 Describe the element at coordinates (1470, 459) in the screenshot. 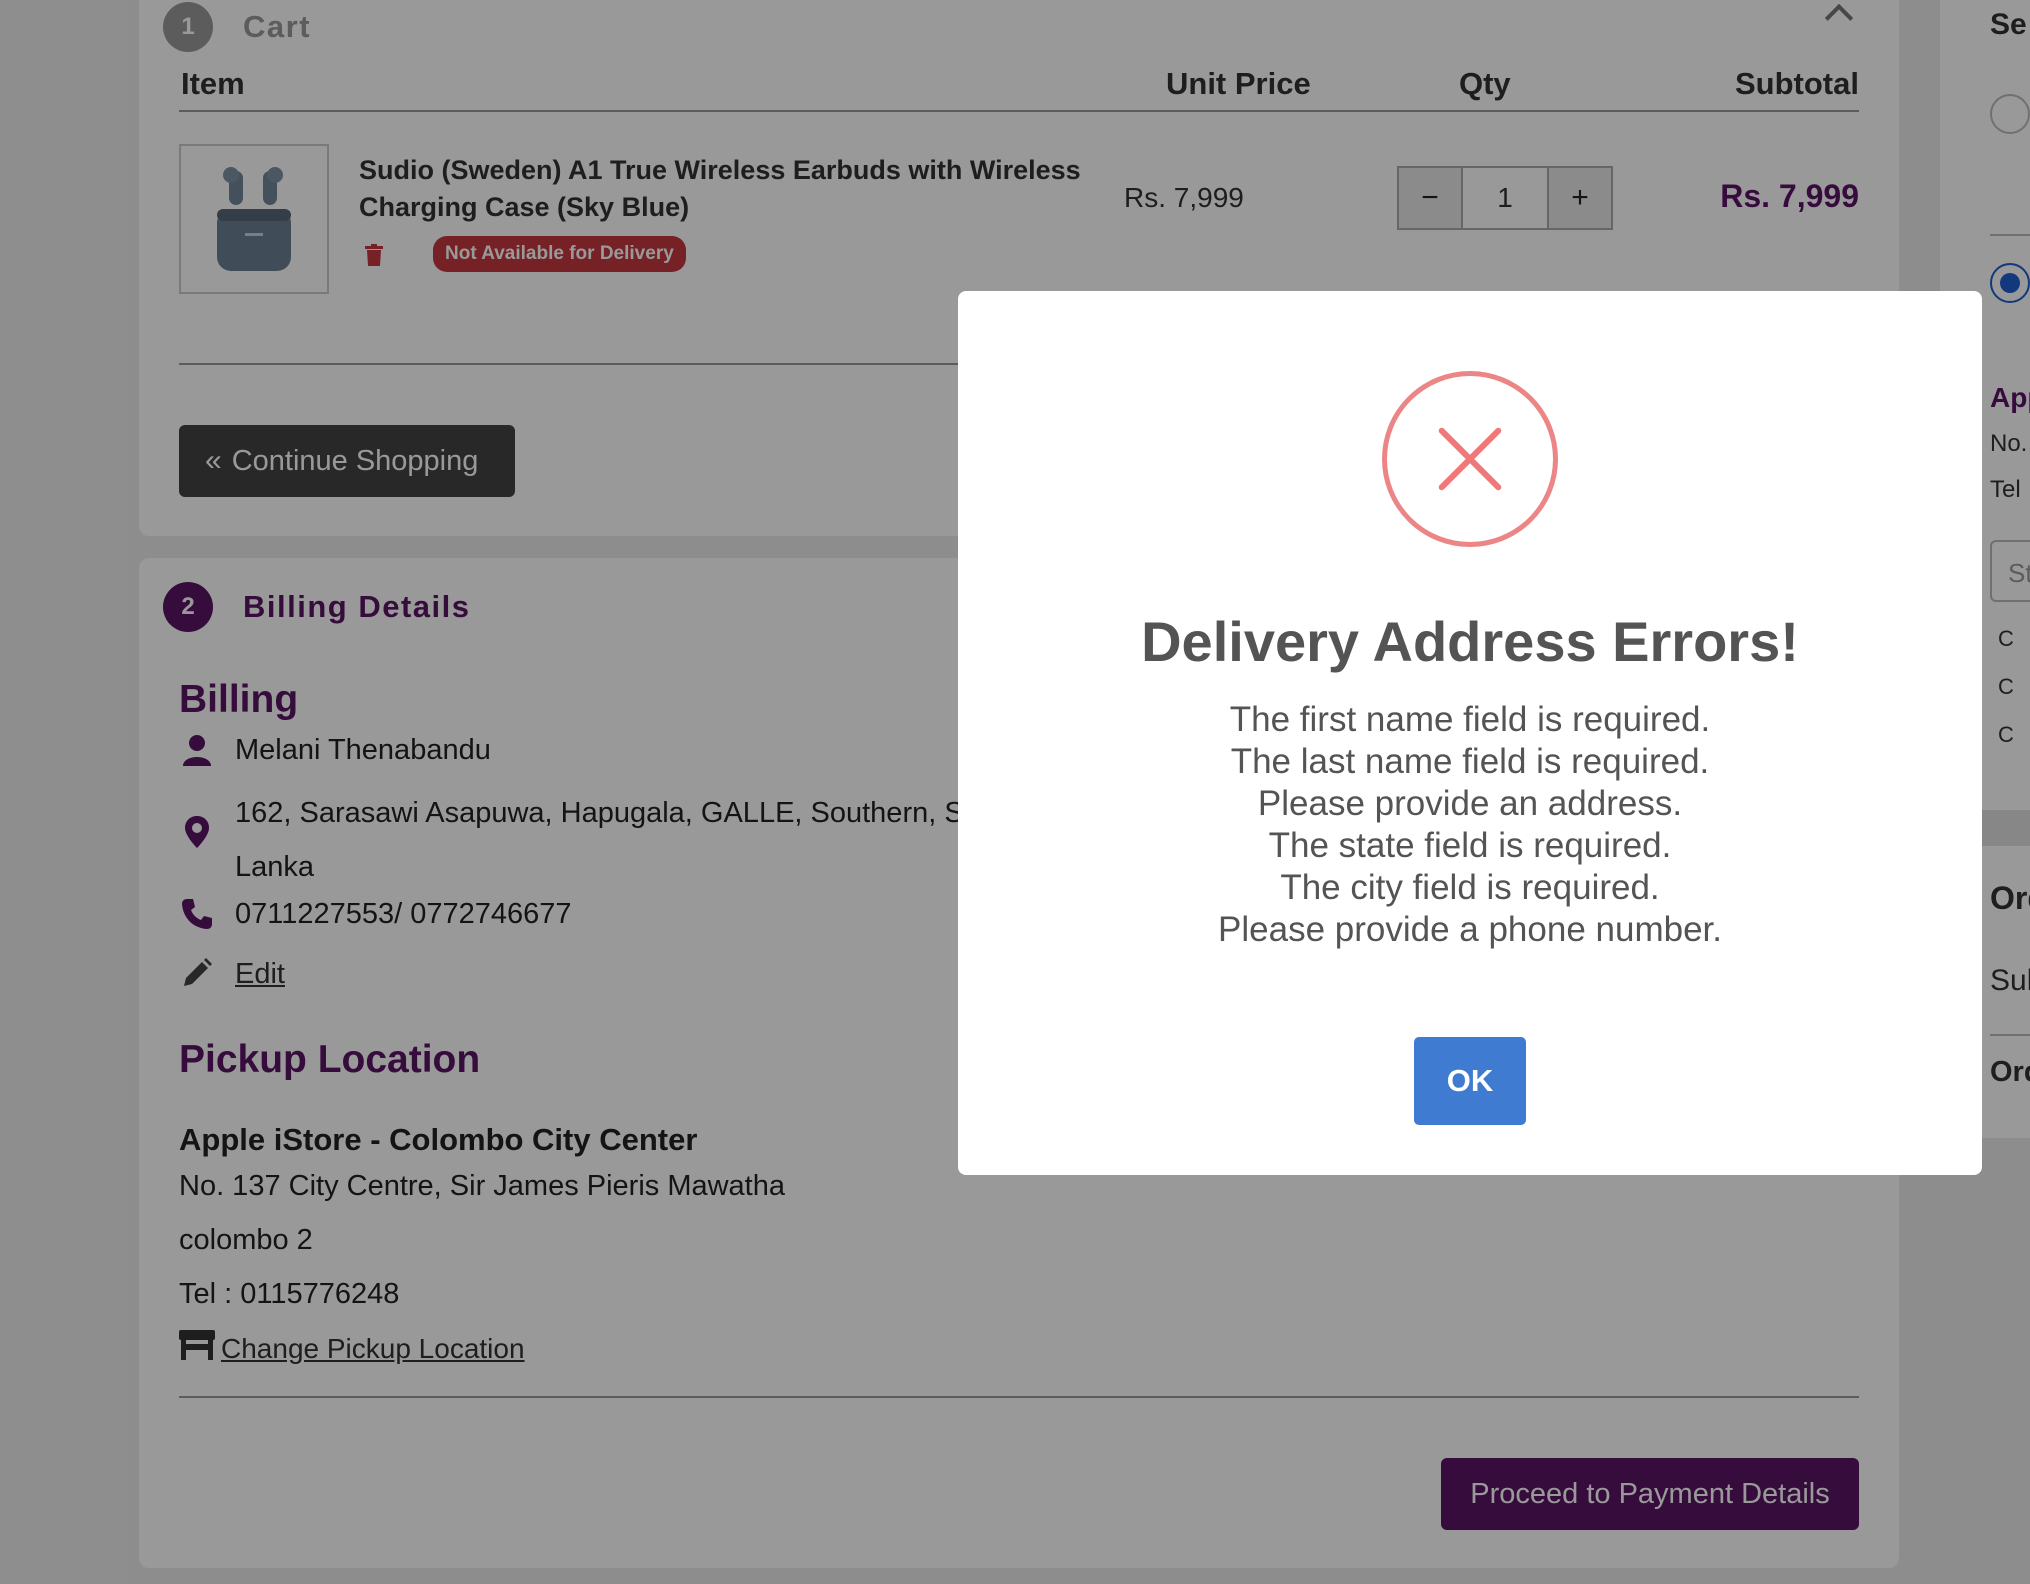

I see `error-x-icon` at that location.